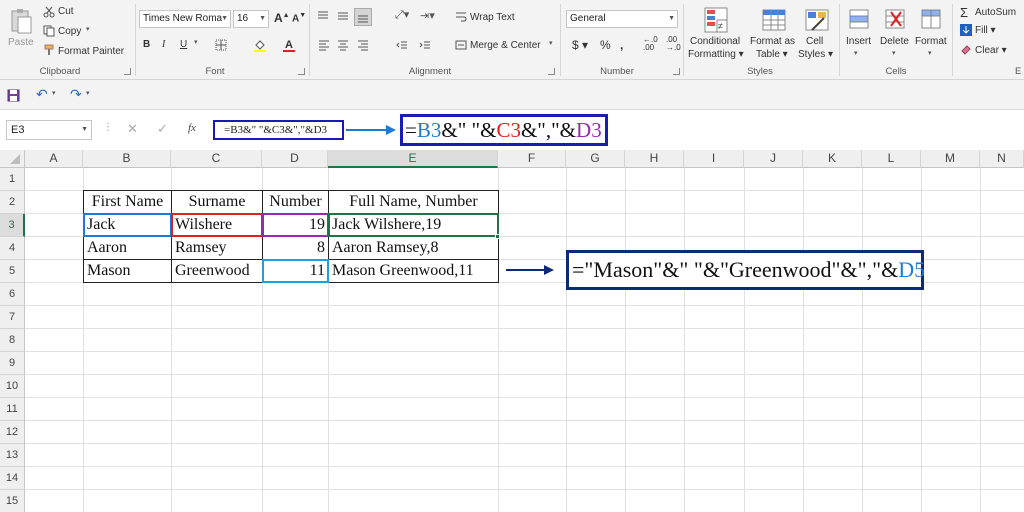 This screenshot has height=512, width=1024. Describe the element at coordinates (532, 159) in the screenshot. I see `column-header: F` at that location.